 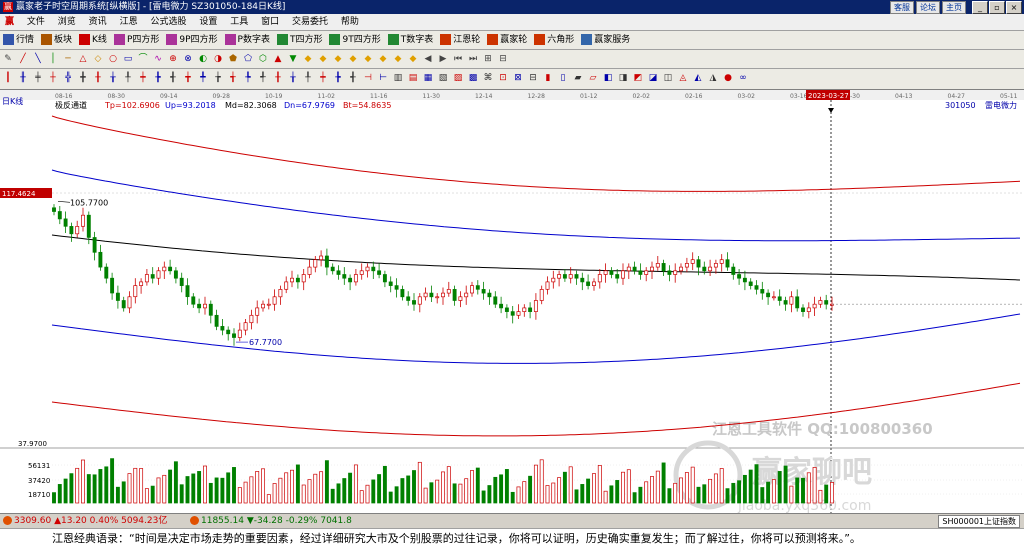 I want to click on analysis-tool-icon: ◧, so click(x=608, y=78).